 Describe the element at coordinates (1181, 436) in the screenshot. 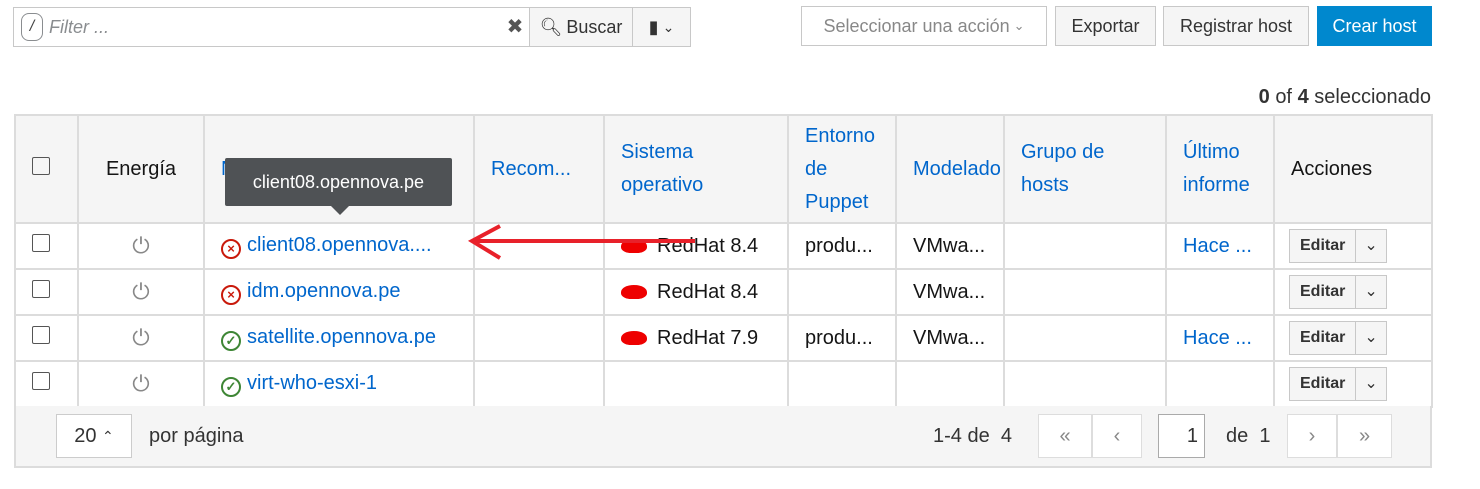

I see `page-input: 1` at that location.